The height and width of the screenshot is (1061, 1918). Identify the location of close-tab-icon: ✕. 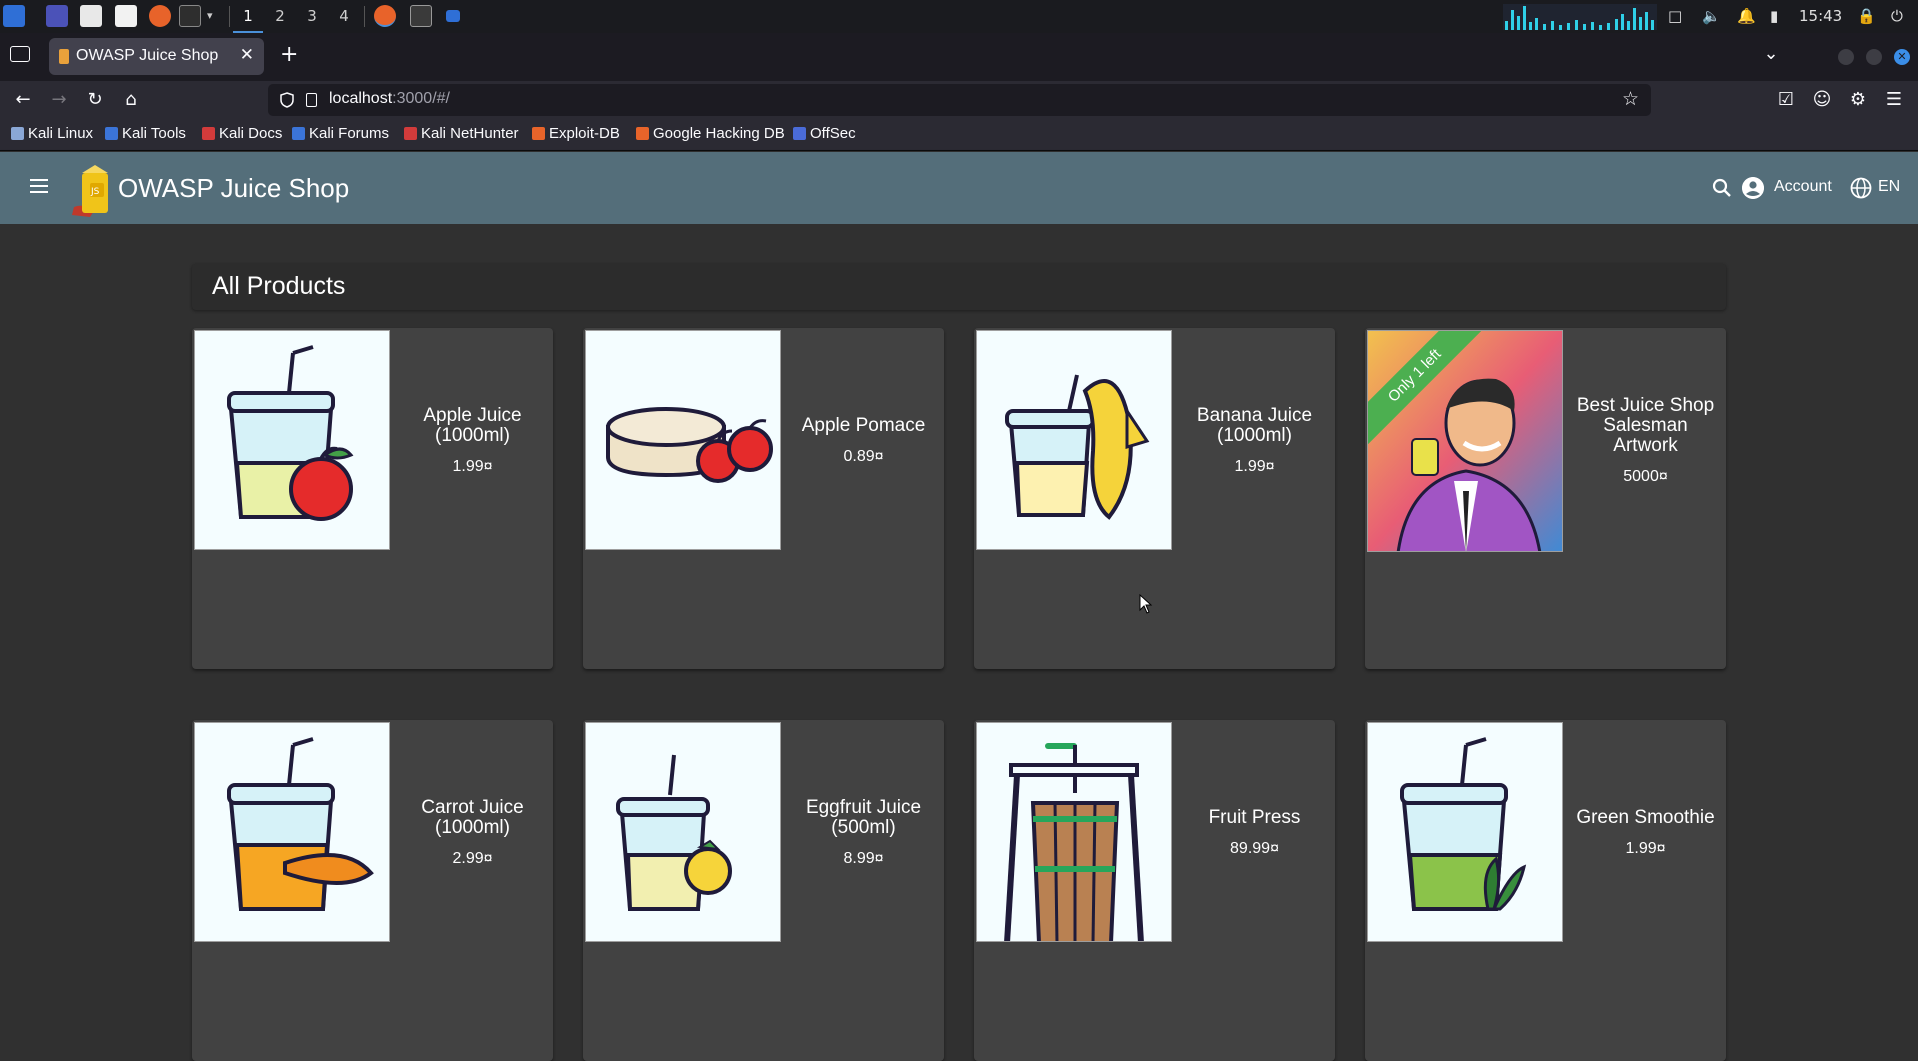
(247, 55).